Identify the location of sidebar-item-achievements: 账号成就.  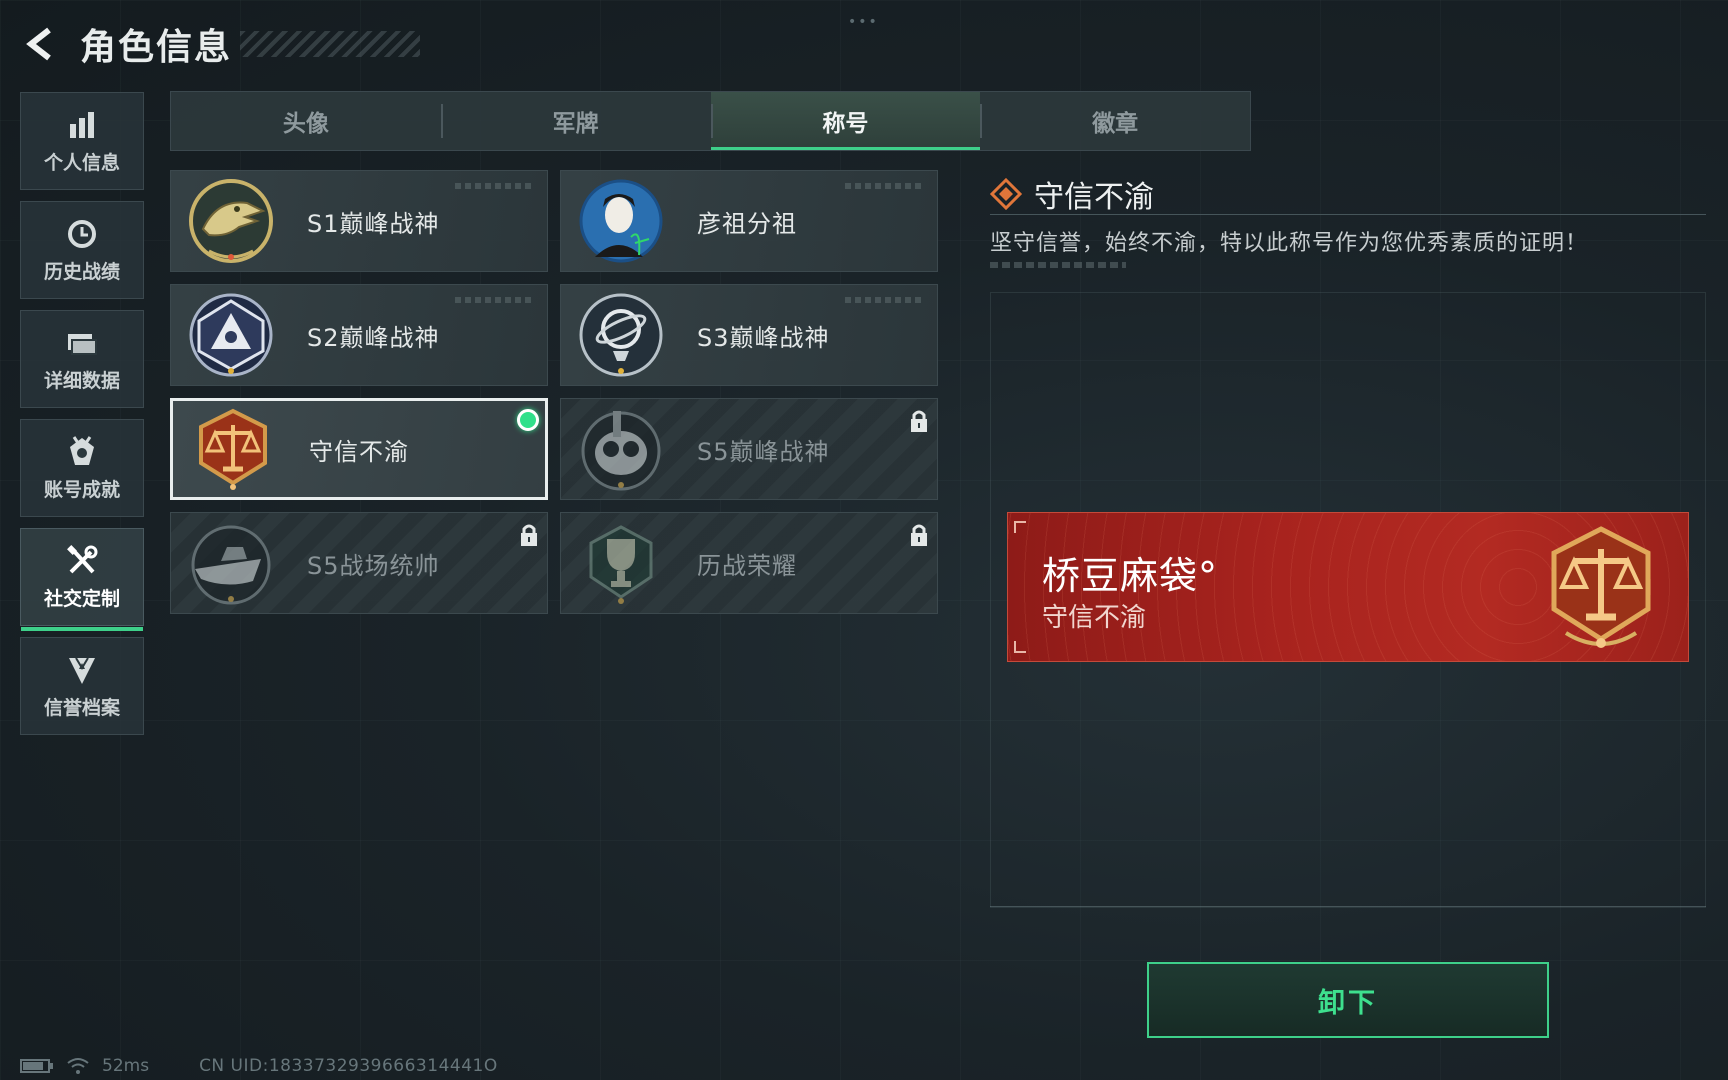
(82, 468).